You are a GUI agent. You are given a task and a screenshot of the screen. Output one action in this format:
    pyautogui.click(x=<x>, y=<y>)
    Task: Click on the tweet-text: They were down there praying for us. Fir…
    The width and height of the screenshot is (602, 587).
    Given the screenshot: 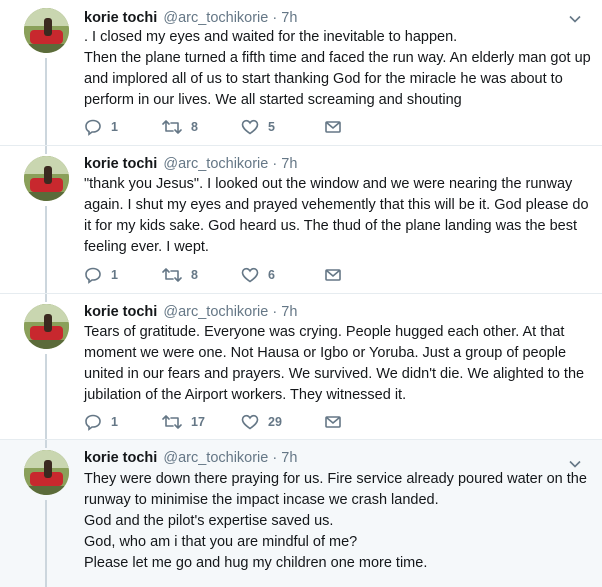 What is the action you would take?
    pyautogui.click(x=335, y=521)
    